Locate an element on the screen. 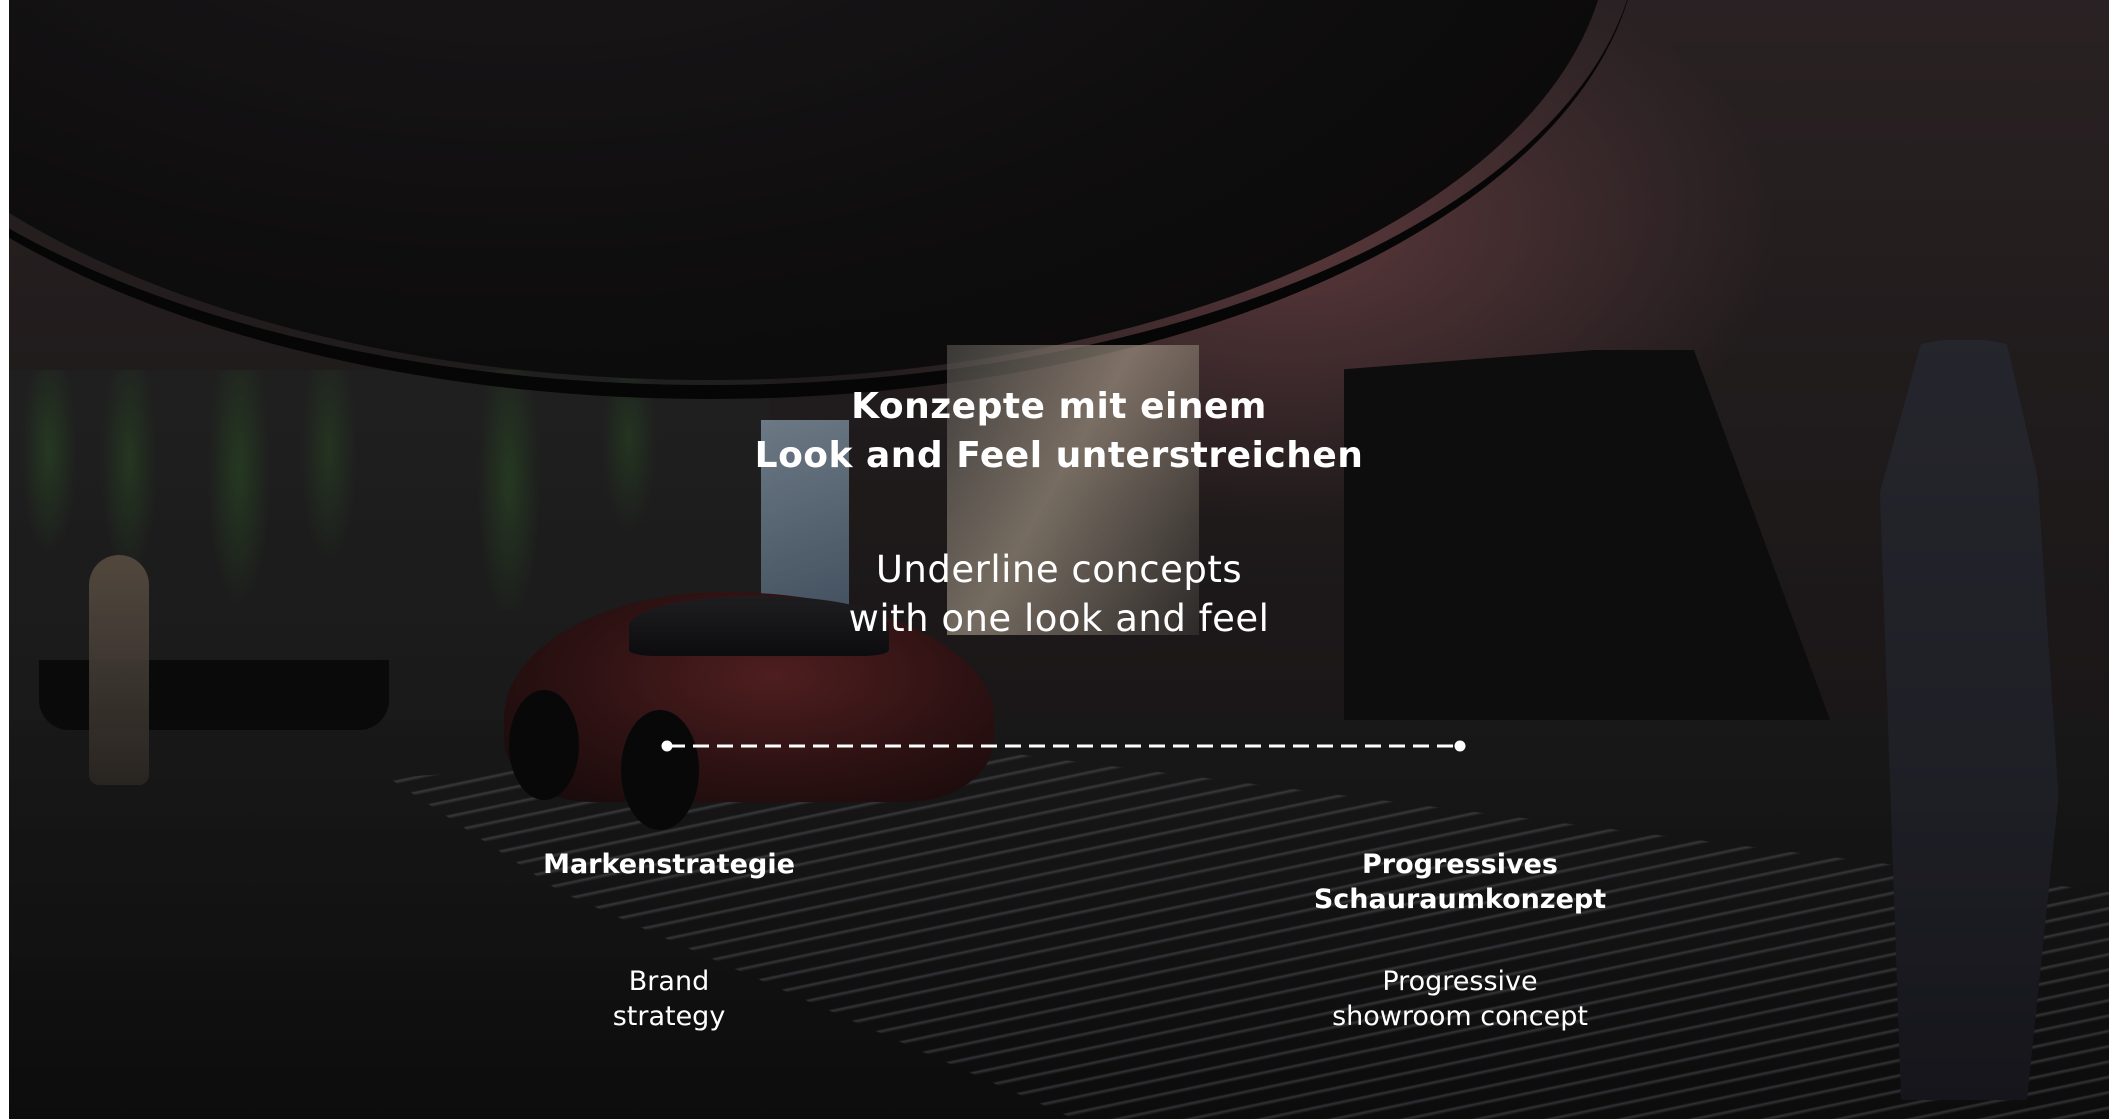 The image size is (2109, 1119). node-label-showroom-concept-english: Progressive showroom concept is located at coordinates (1460, 999).